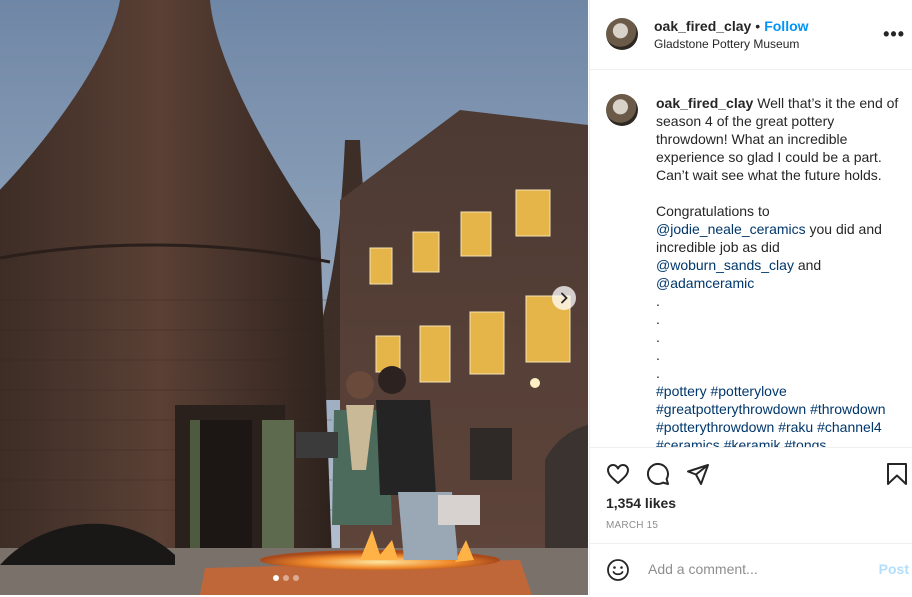  Describe the element at coordinates (731, 229) in the screenshot. I see `mention-link: @jodie_neale_ceramics` at that location.